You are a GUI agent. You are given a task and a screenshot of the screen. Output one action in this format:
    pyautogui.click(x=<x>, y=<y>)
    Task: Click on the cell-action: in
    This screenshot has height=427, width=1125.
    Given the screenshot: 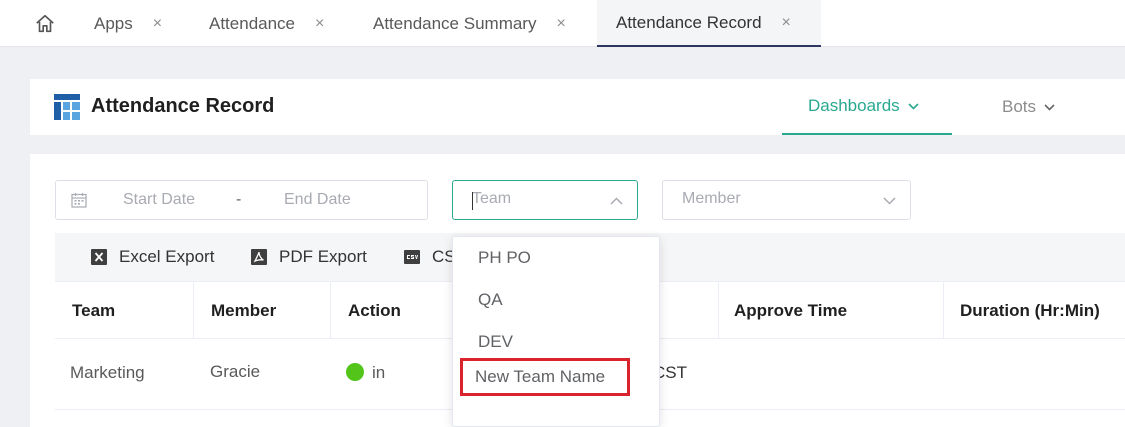 What is the action you would take?
    pyautogui.click(x=365, y=373)
    